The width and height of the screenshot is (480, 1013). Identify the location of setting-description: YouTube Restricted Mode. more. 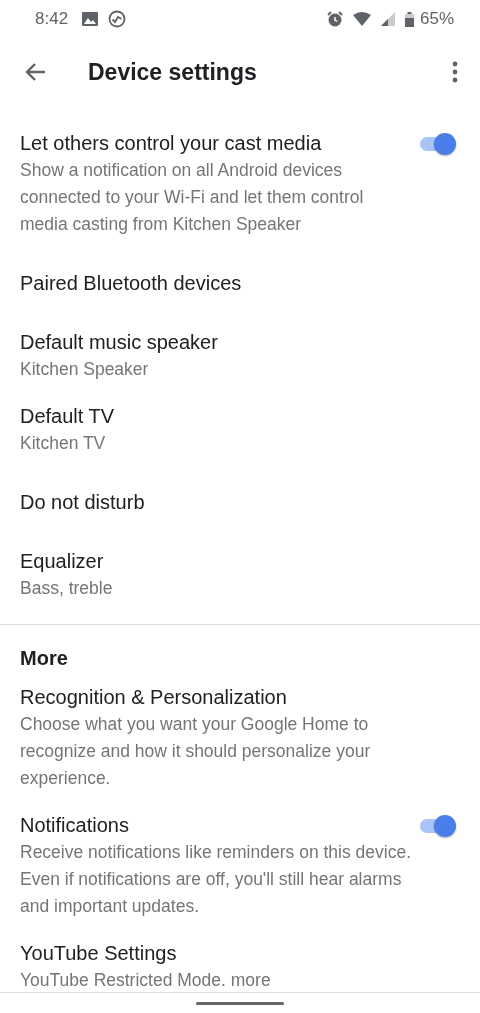
(146, 980).